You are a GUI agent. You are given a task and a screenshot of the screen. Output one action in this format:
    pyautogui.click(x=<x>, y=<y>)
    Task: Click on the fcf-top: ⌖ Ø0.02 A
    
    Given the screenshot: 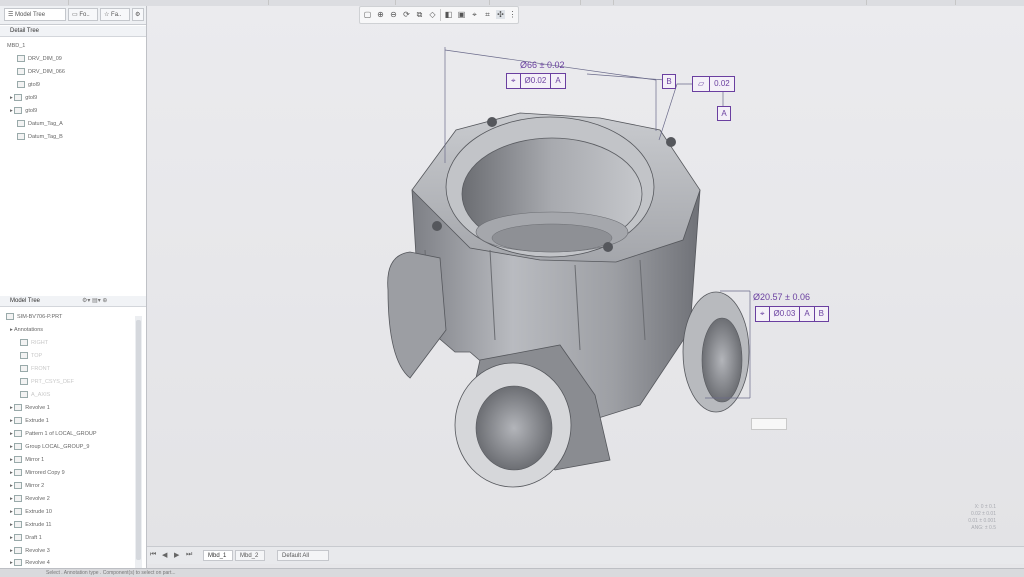 What is the action you would take?
    pyautogui.click(x=536, y=81)
    